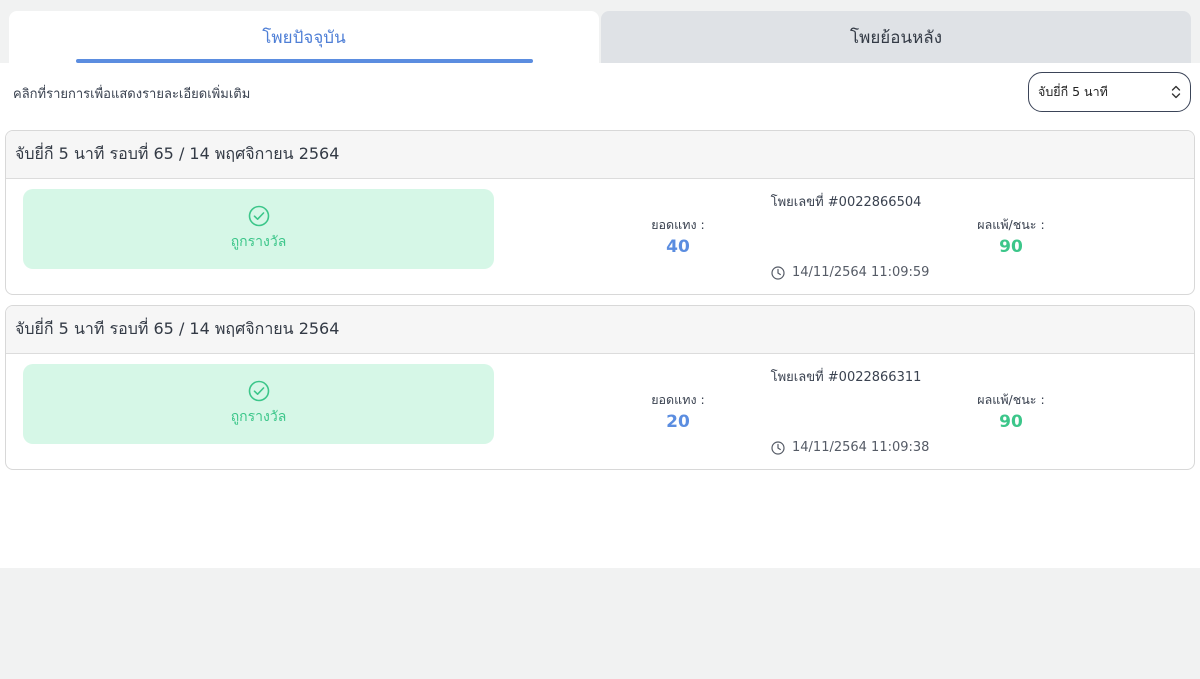  Describe the element at coordinates (1109, 92) in the screenshot. I see `game-filter-select: จับยี่กี 5 นาที` at that location.